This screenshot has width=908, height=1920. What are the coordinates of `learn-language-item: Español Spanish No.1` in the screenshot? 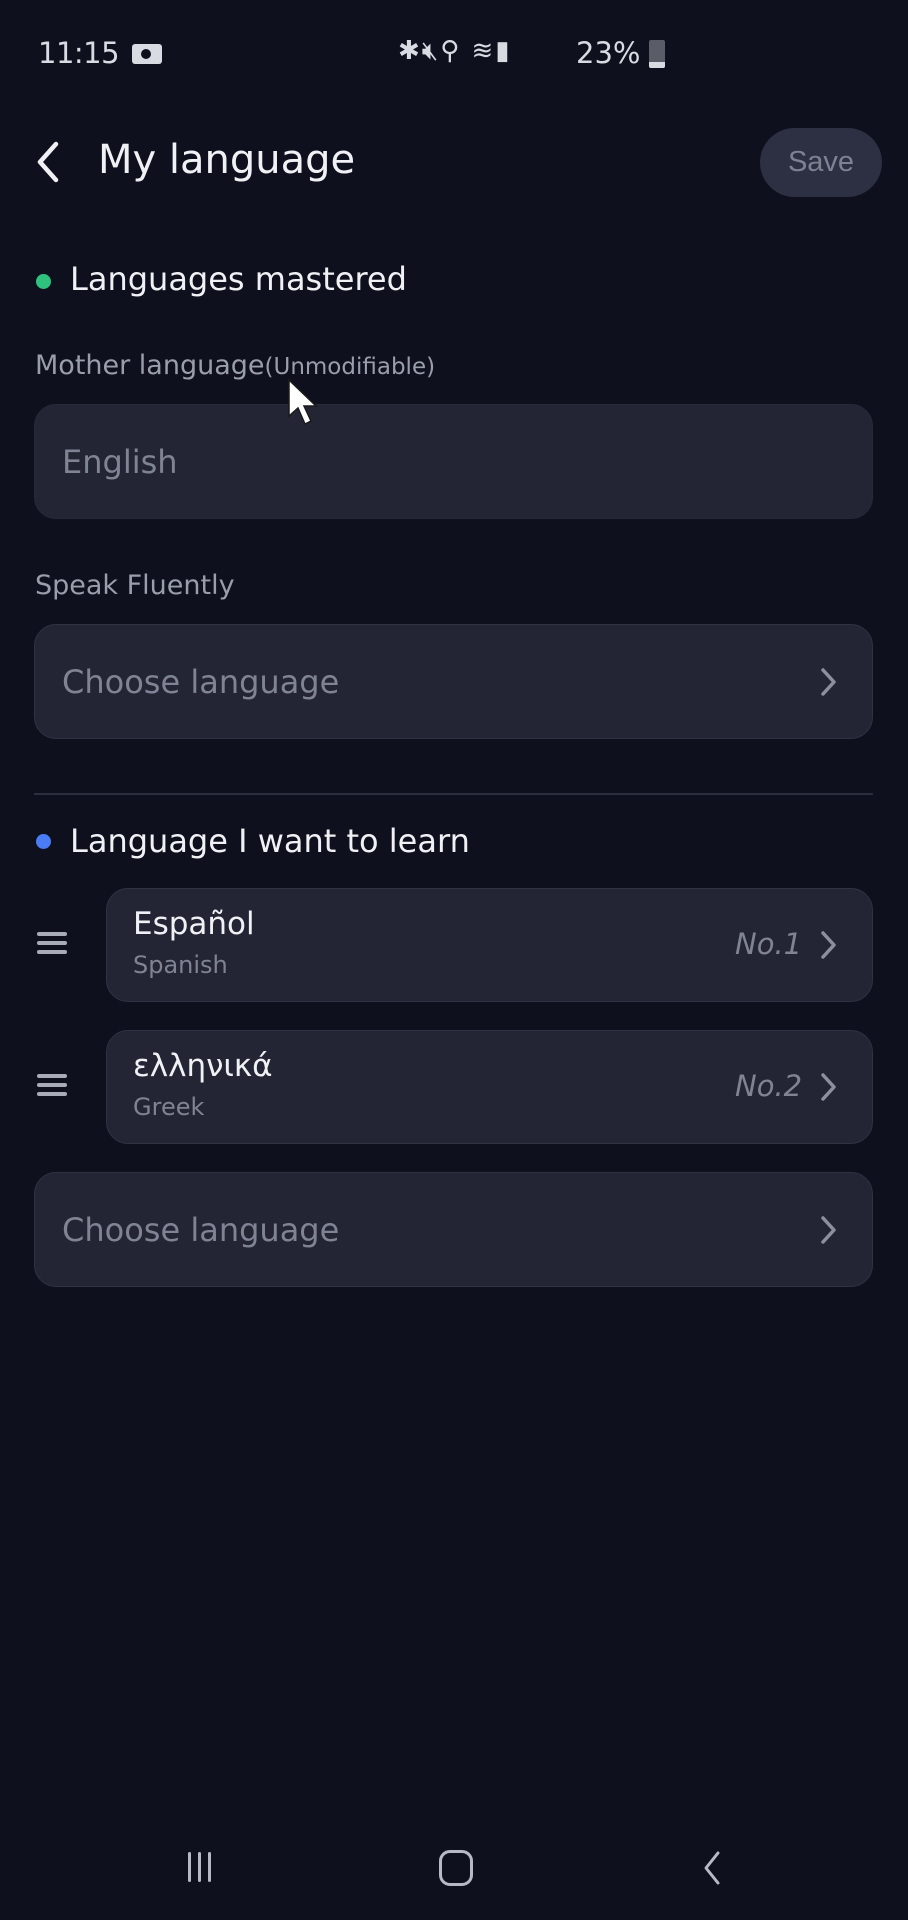 It's located at (489, 945).